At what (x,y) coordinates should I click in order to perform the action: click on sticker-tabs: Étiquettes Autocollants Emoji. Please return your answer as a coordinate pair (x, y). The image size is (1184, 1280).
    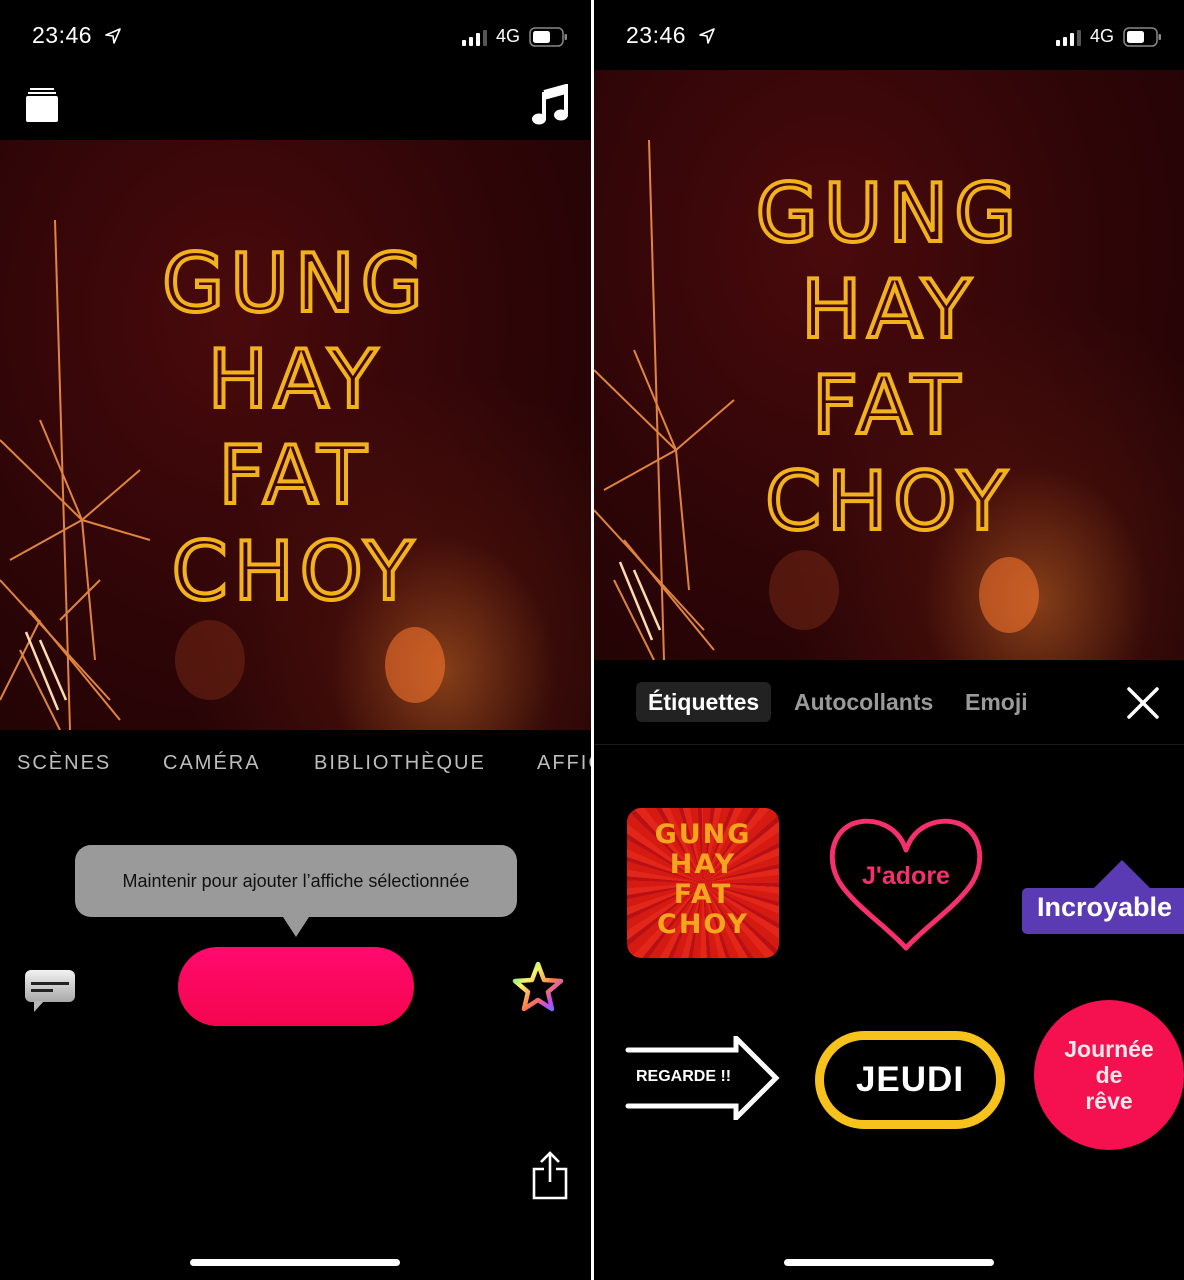
    Looking at the image, I should click on (889, 702).